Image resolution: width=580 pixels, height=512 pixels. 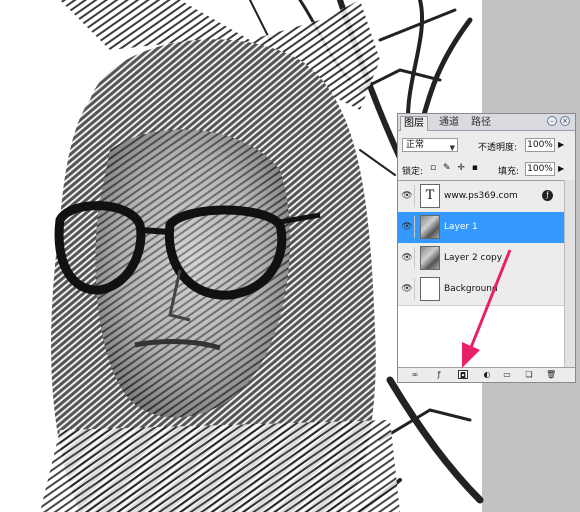 I want to click on annotation-arrow, so click(x=487, y=308).